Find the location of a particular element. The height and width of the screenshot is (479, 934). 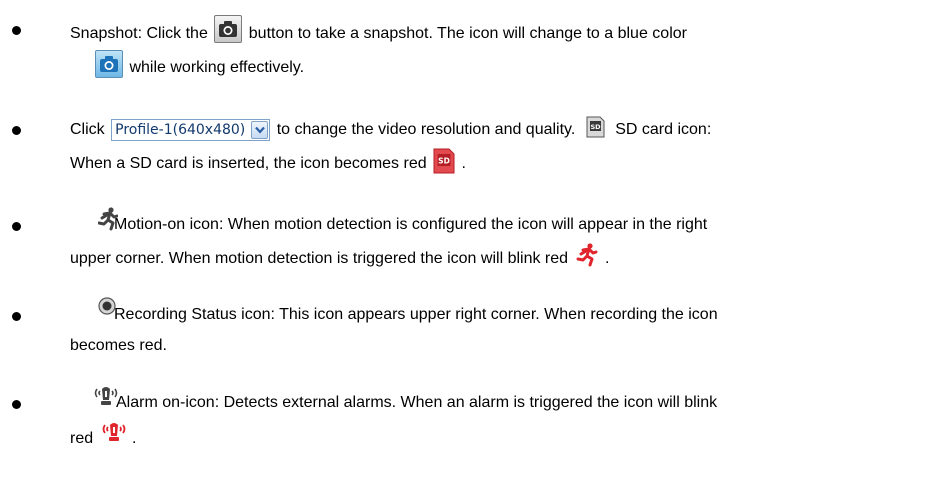

recording-text-2: becomes red. is located at coordinates (118, 345).